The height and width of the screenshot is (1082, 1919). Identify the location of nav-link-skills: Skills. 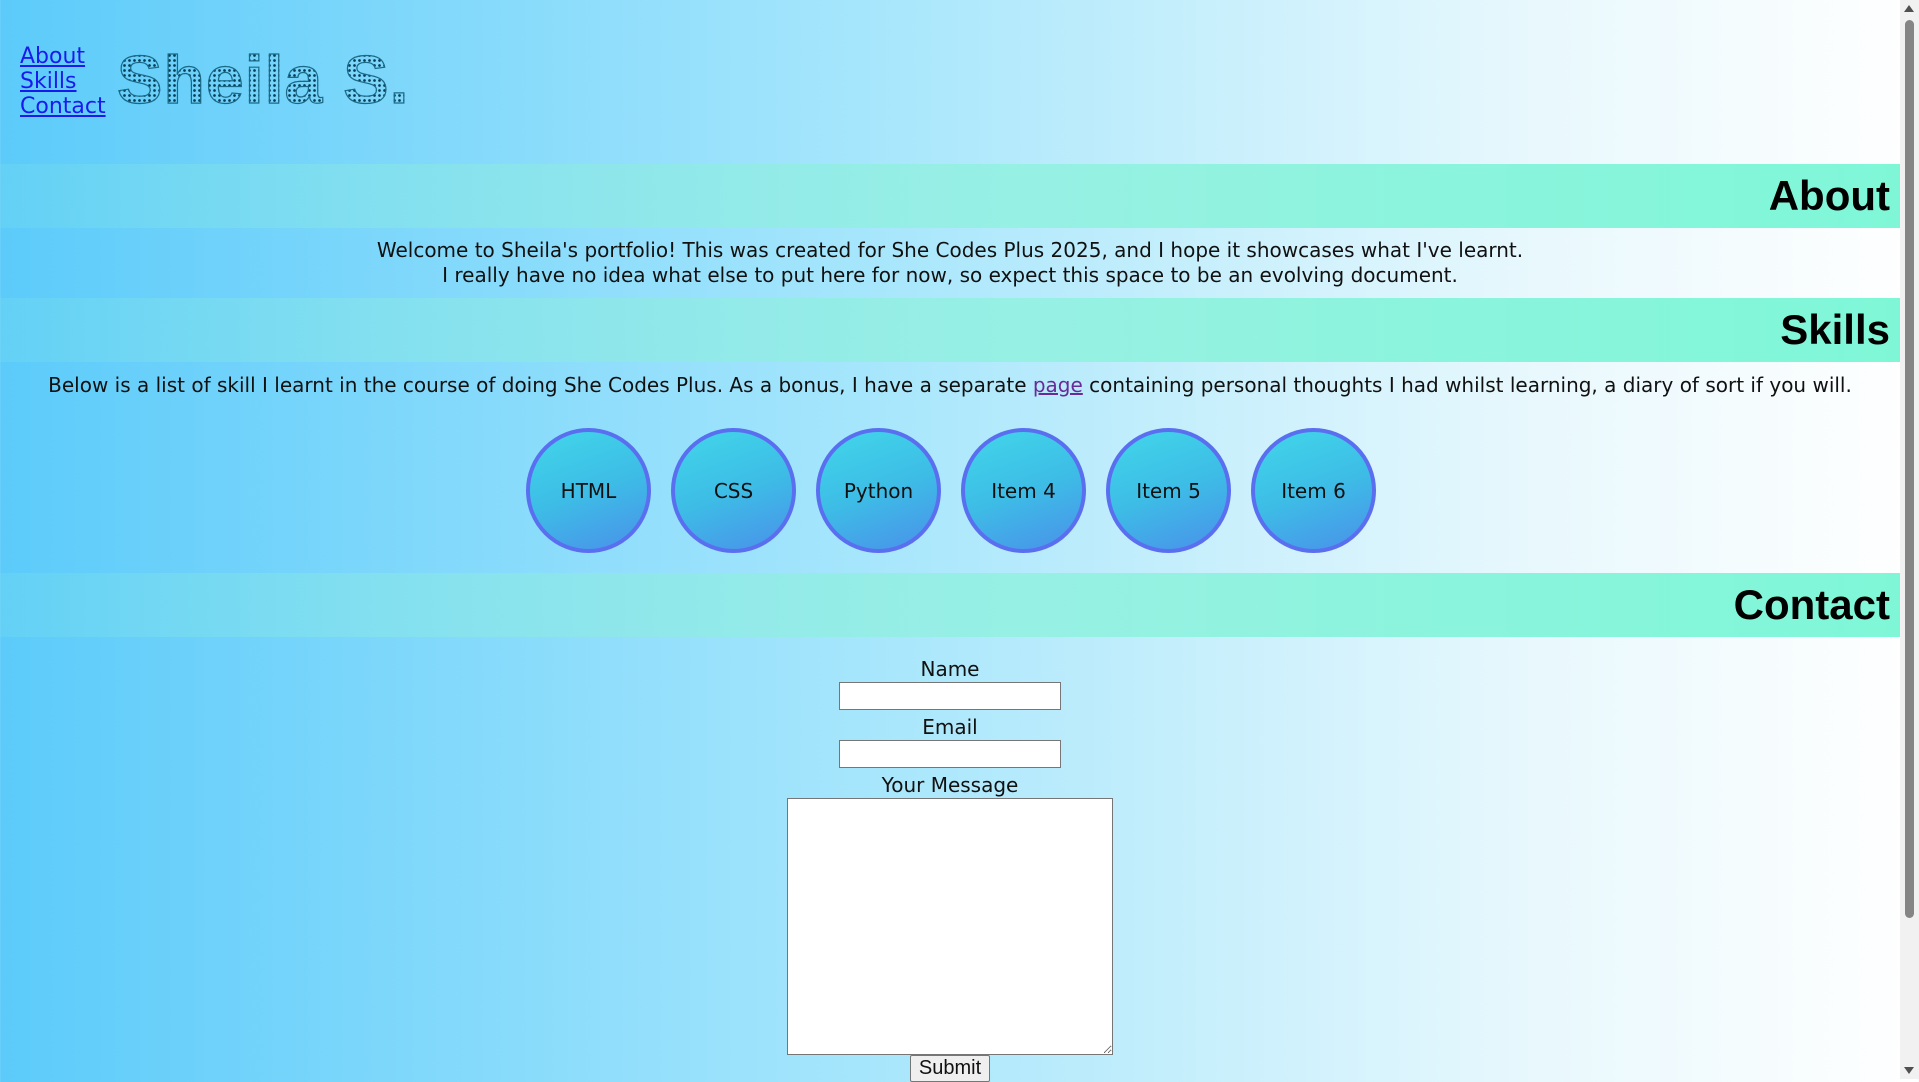
(63, 81).